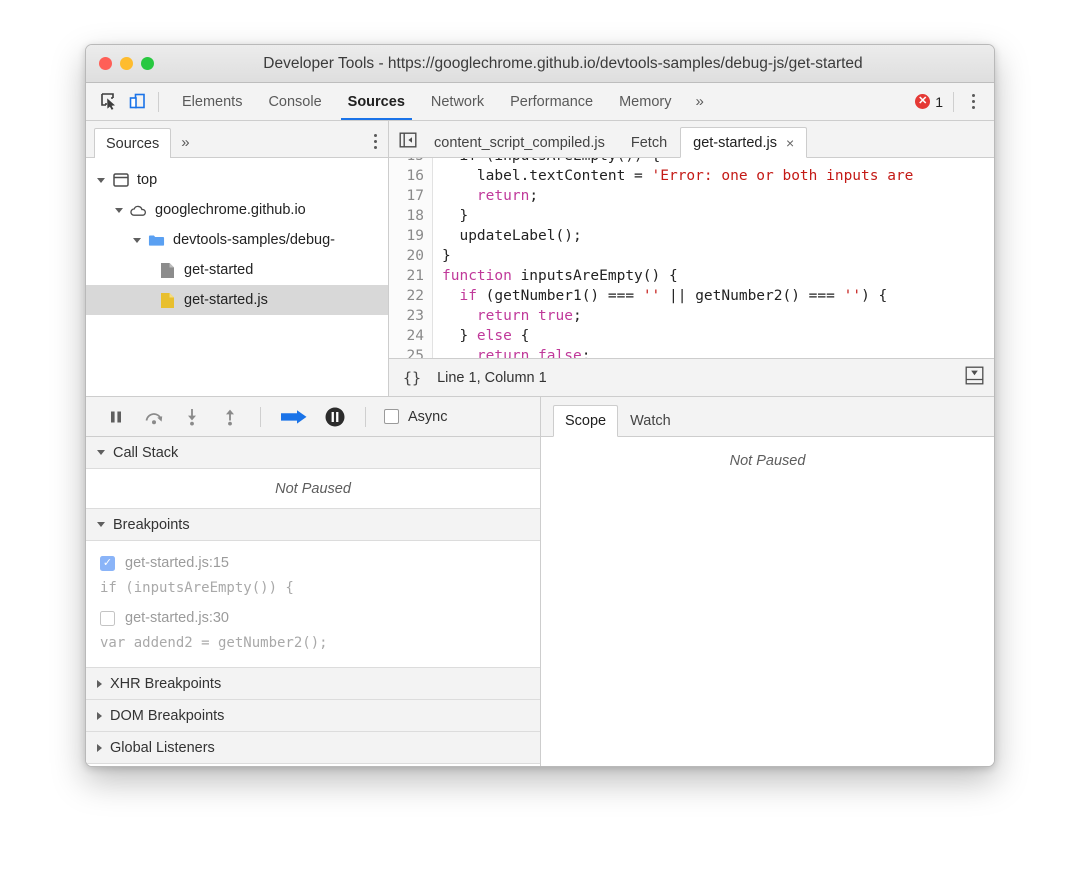  What do you see at coordinates (691, 236) in the screenshot?
I see `code-line: 19 updateLabel();` at bounding box center [691, 236].